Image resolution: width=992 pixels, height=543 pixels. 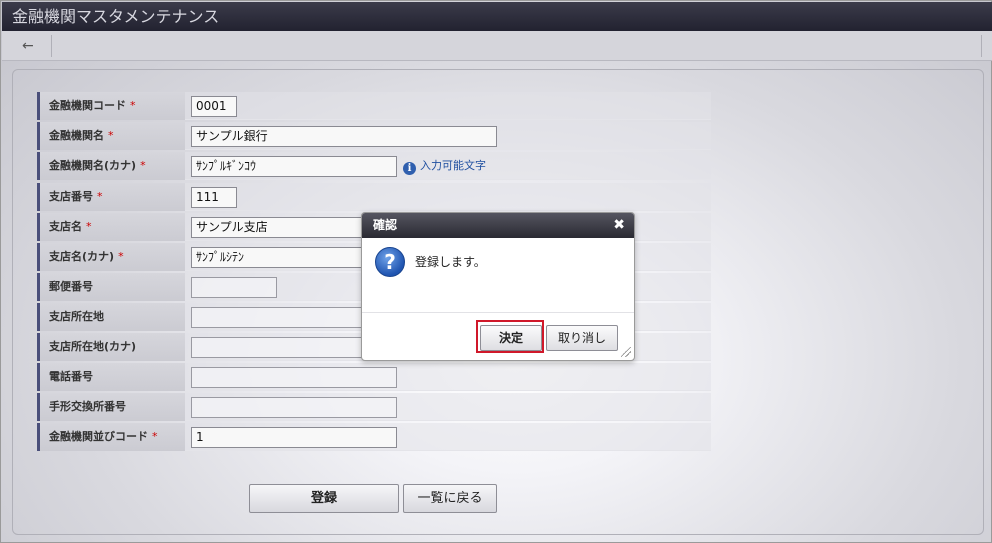 I want to click on label-text: 金融機関並びコード, so click(x=98, y=436).